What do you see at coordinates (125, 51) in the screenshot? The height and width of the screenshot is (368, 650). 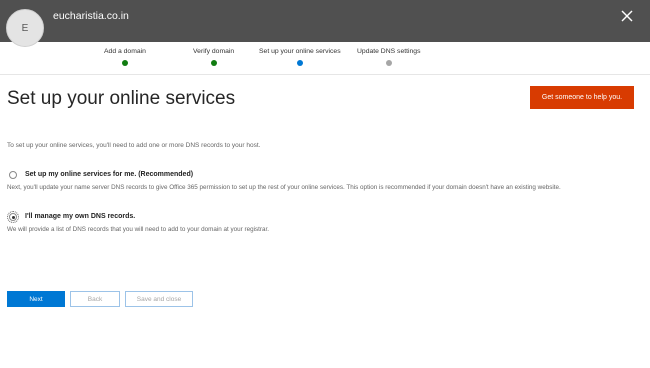 I see `step-label: Add a domain` at bounding box center [125, 51].